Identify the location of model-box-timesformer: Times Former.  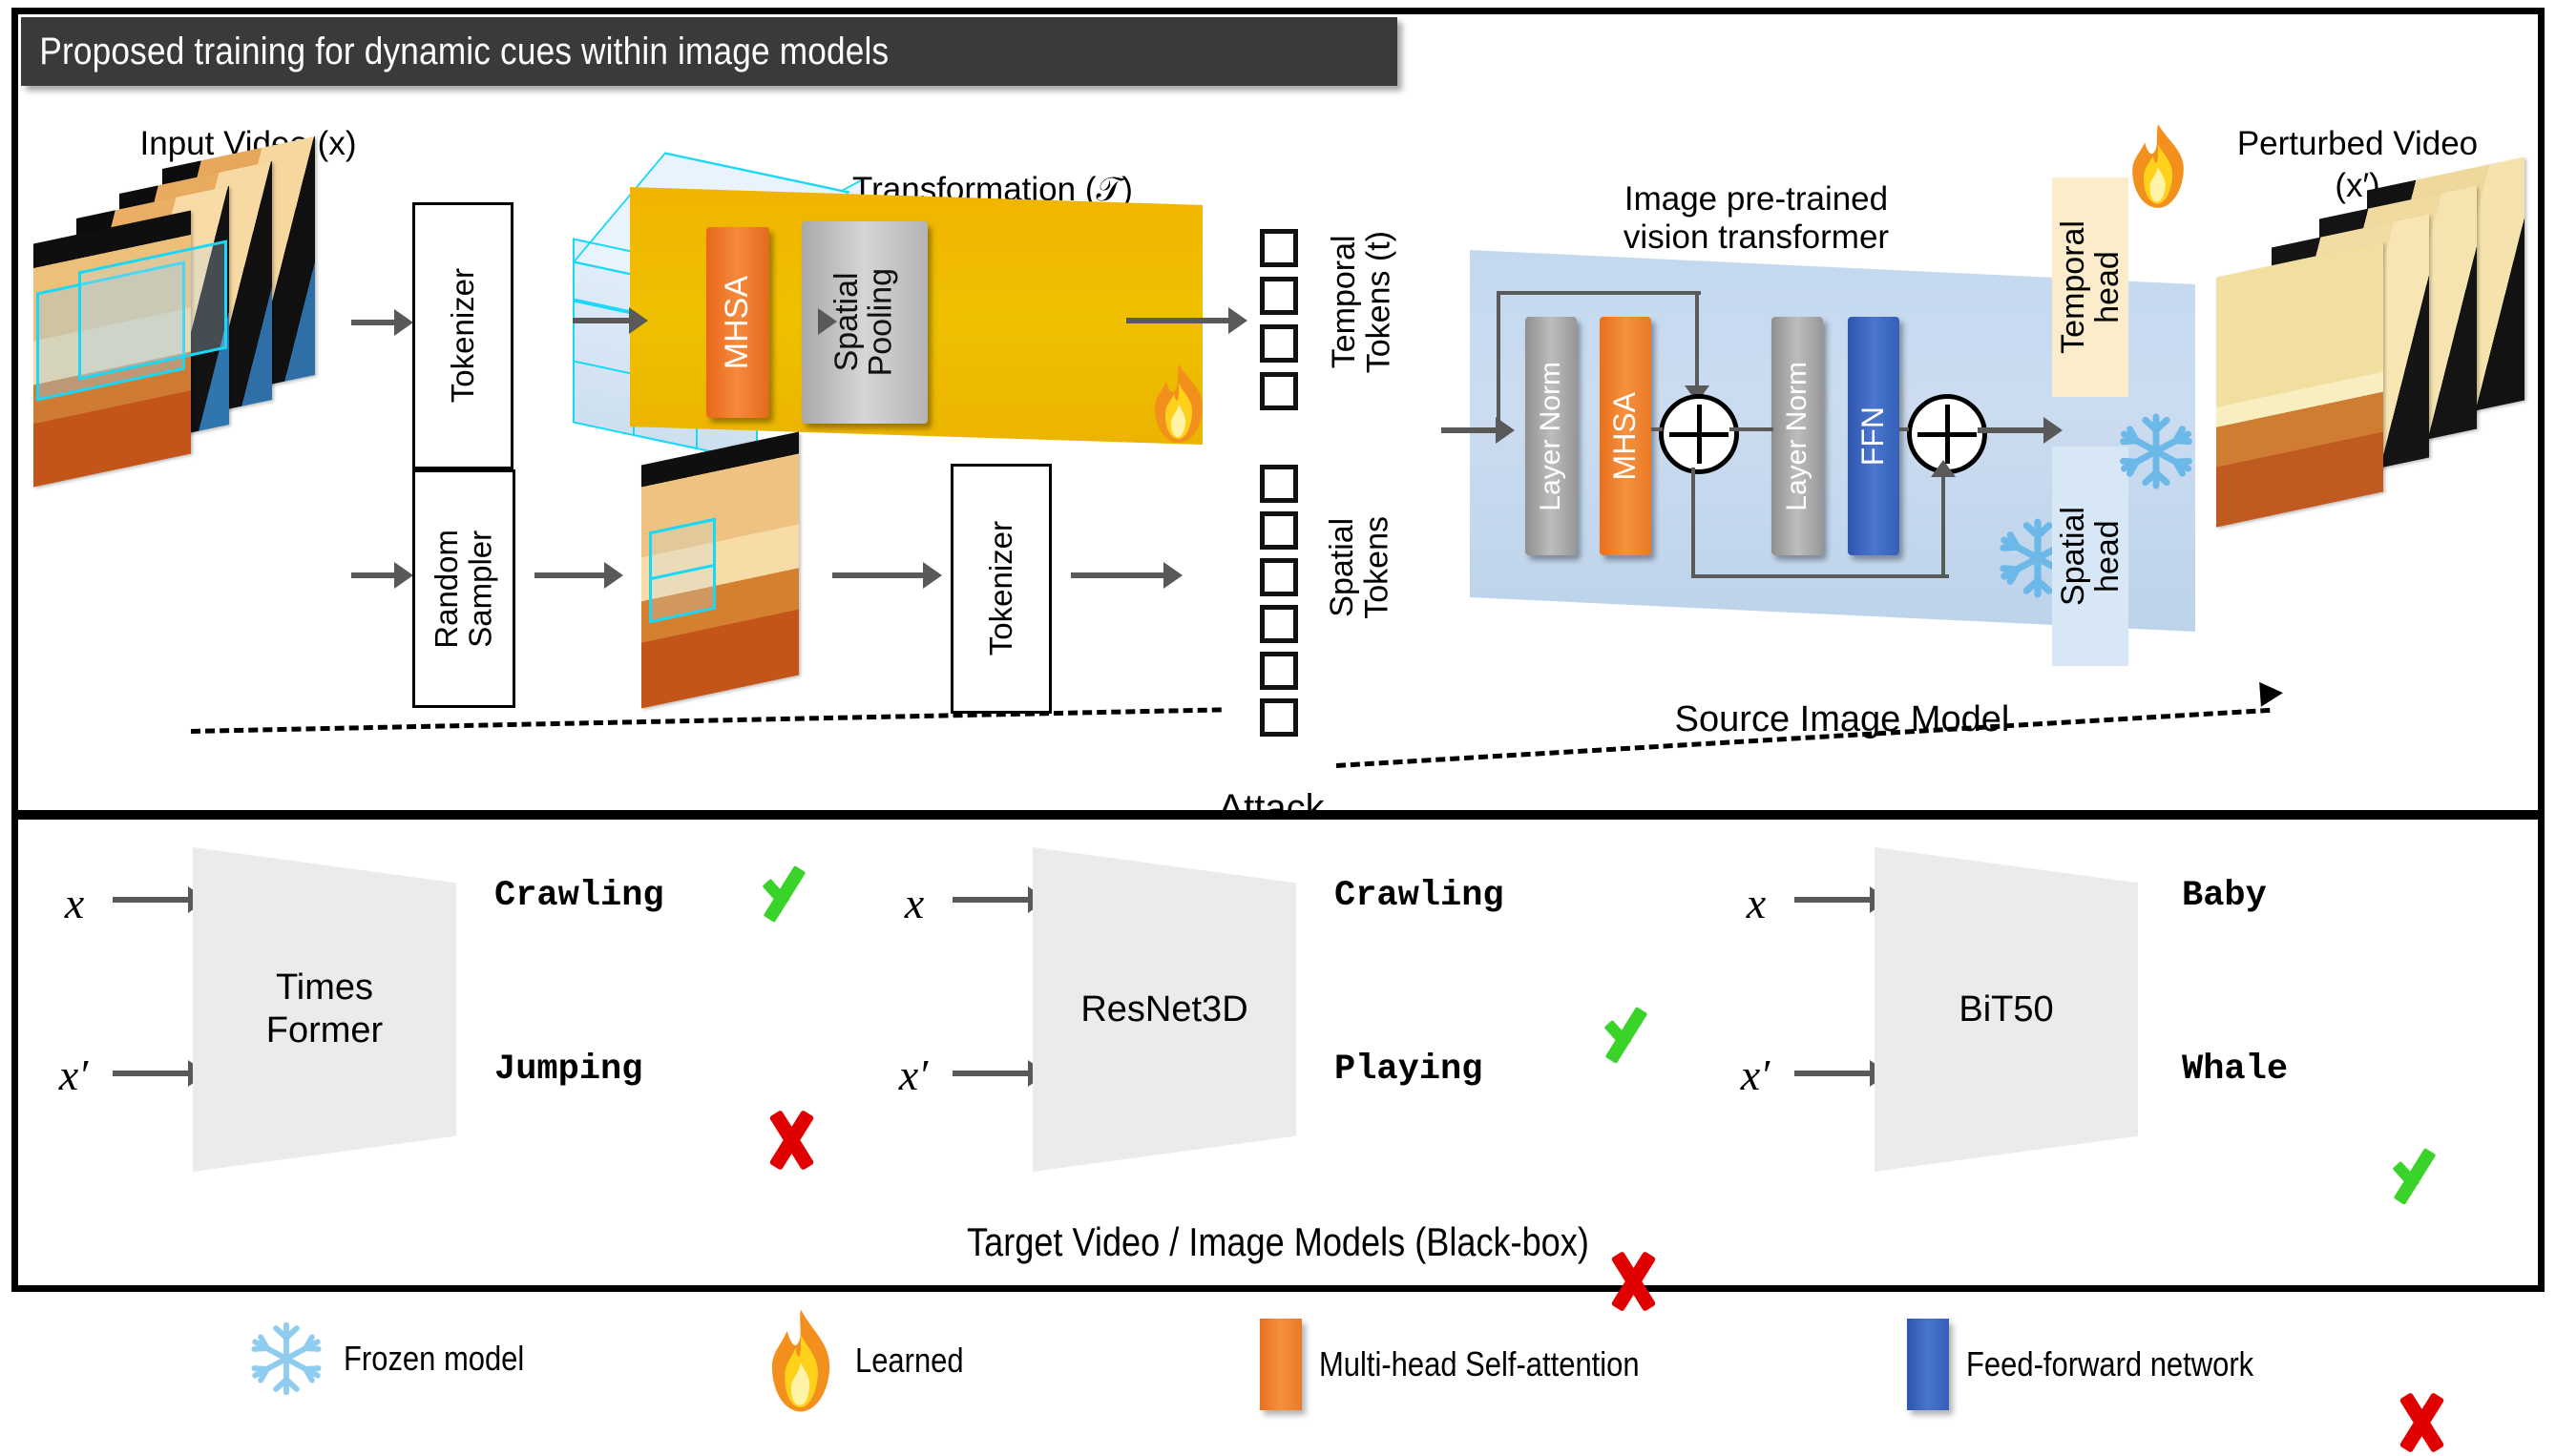
(324, 1009).